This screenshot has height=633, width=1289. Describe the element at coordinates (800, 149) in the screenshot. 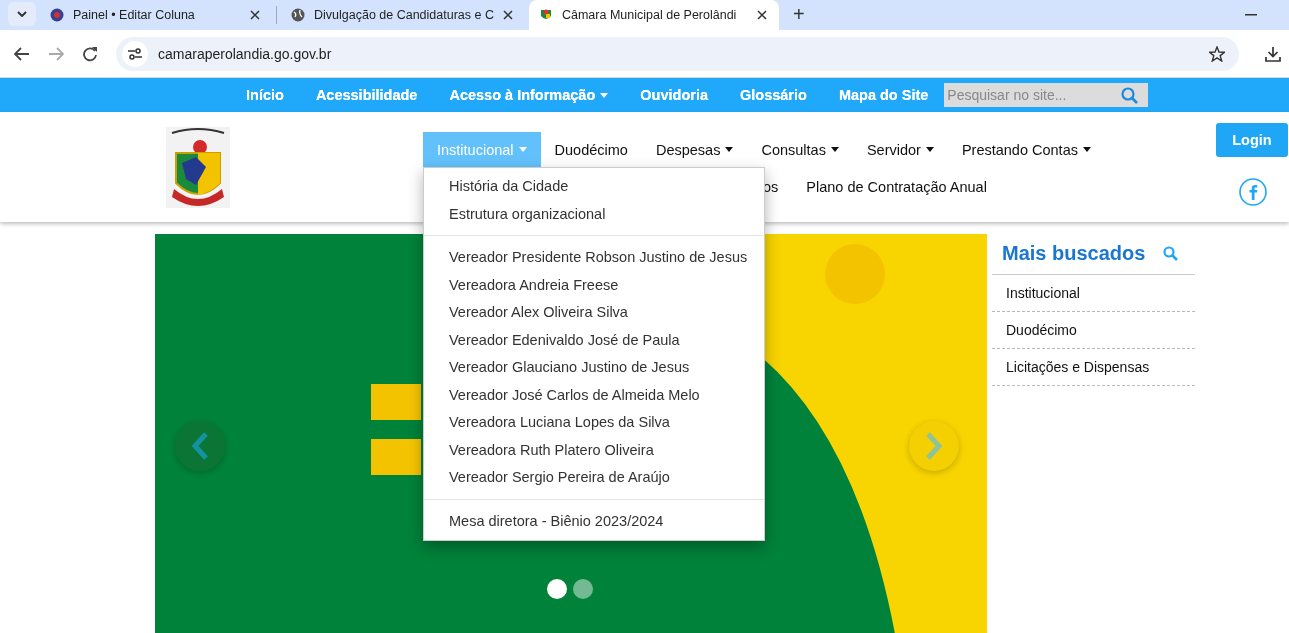

I see `nav-menu-item: Consultas` at that location.